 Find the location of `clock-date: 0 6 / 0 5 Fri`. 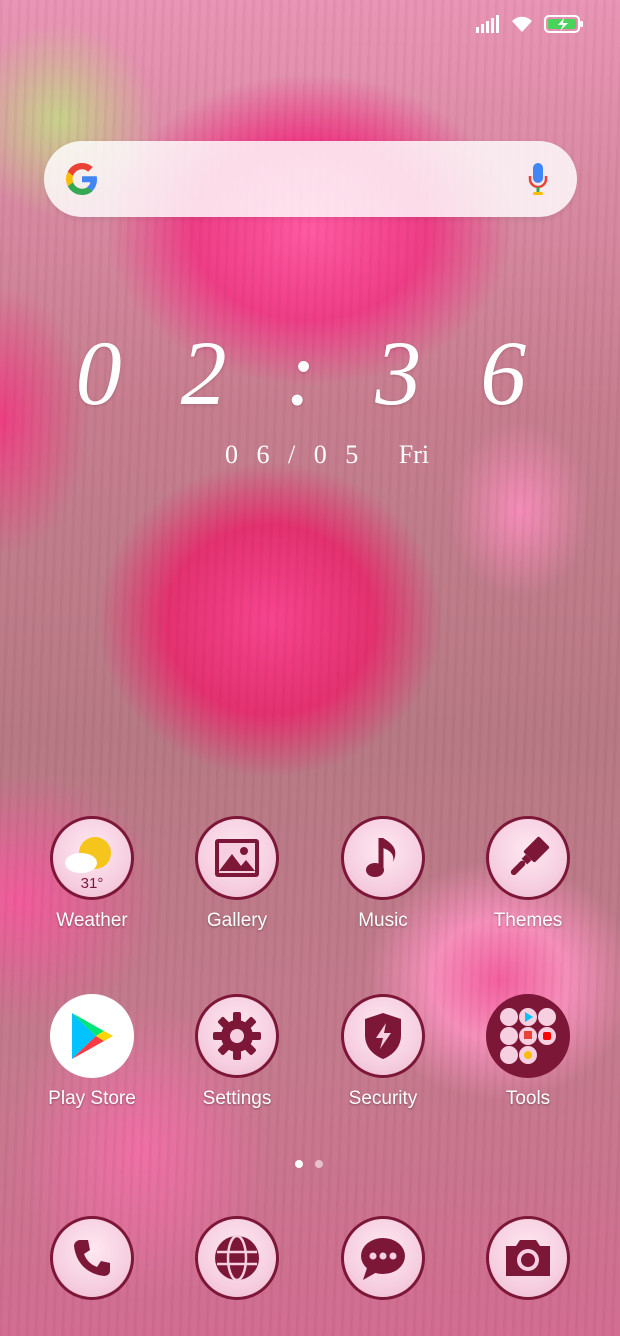

clock-date: 0 6 / 0 5 Fri is located at coordinates (327, 455).